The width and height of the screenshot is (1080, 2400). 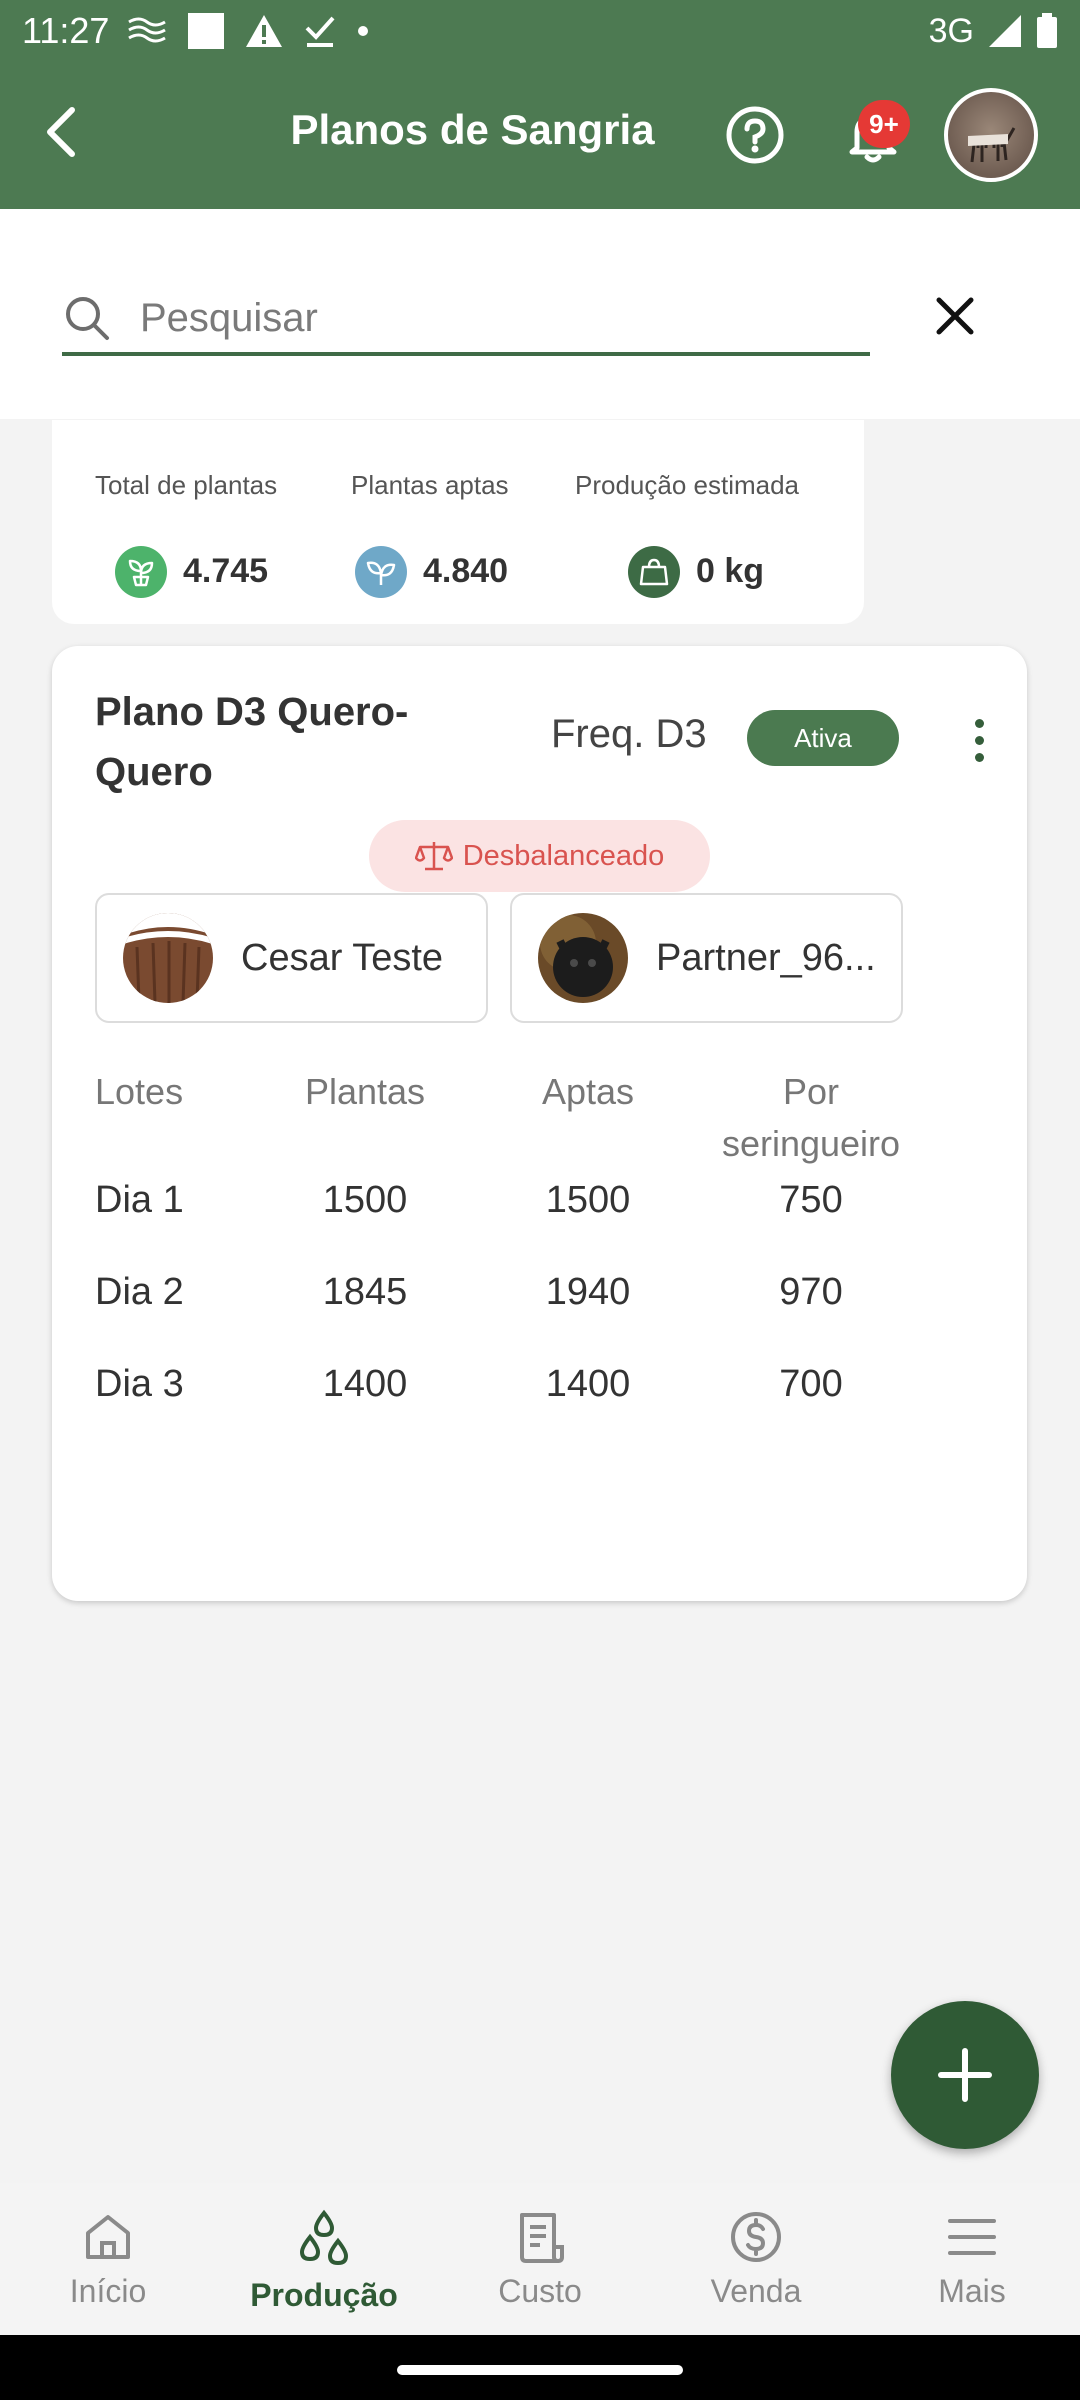 I want to click on help-button, so click(x=755, y=135).